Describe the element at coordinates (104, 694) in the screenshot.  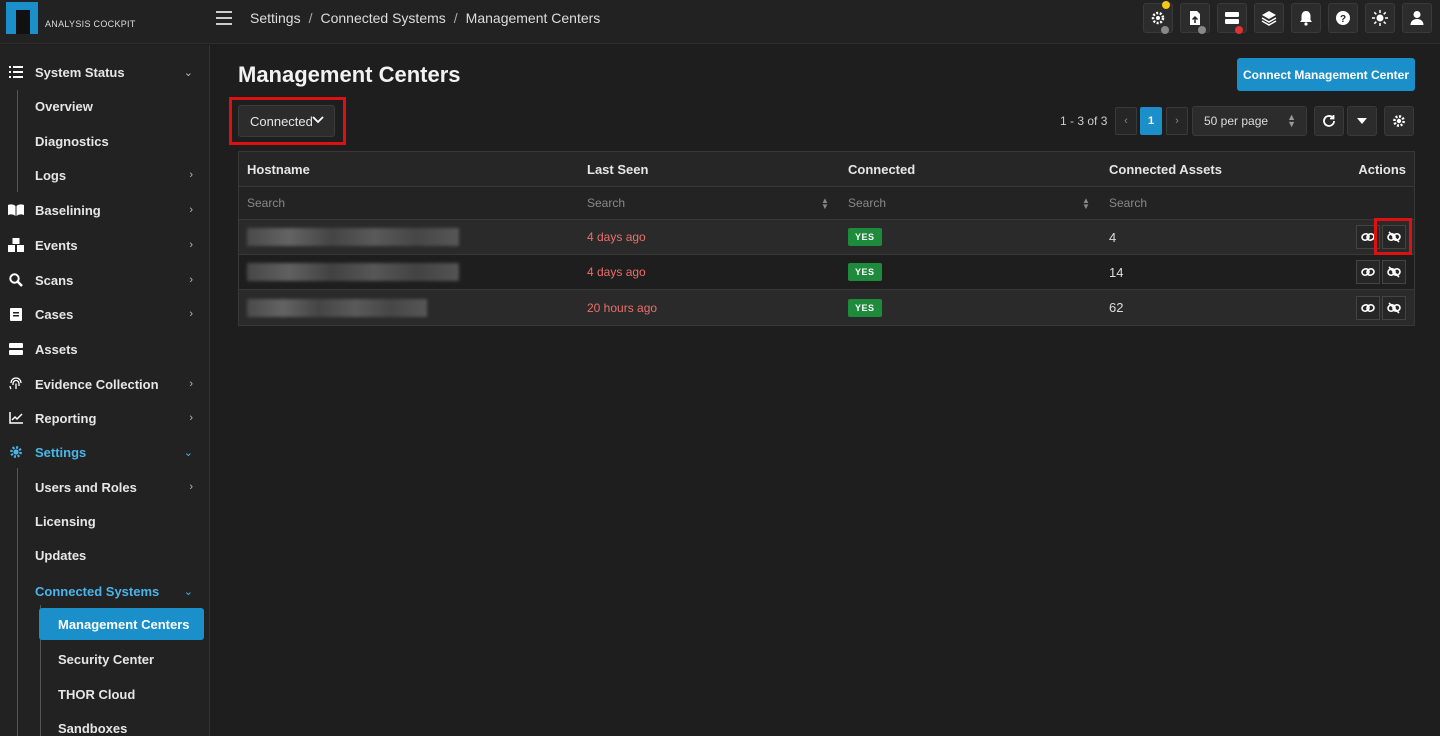
I see `sidebar-item-thor-cloud: THOR Cloud` at that location.